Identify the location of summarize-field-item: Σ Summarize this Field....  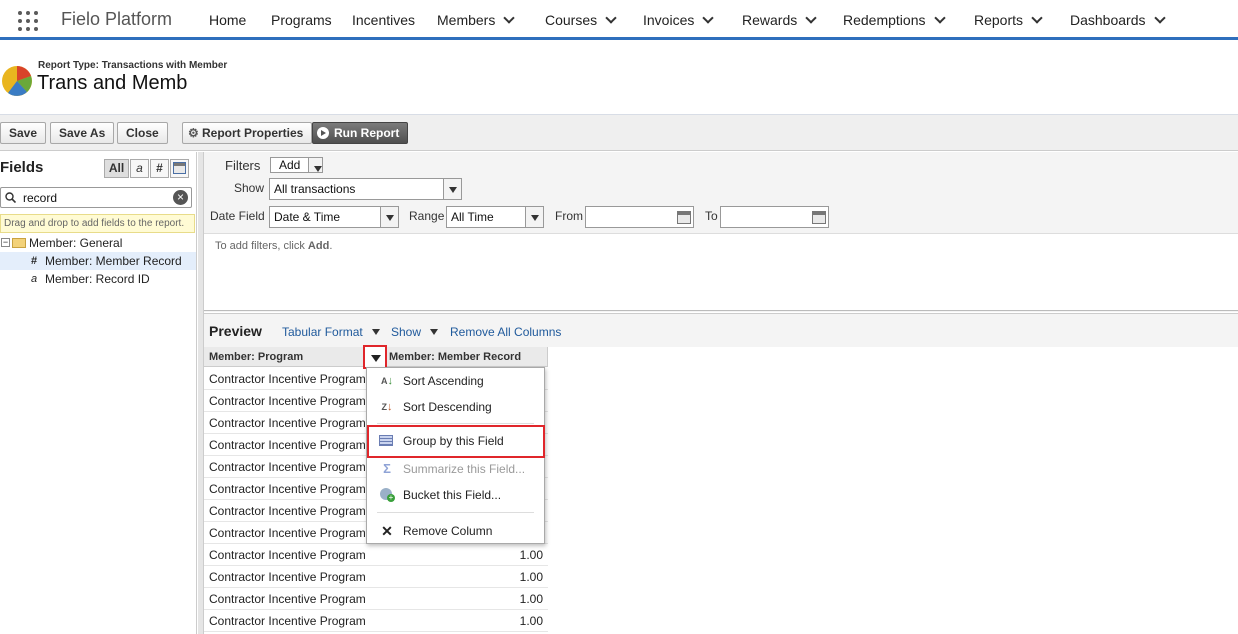
(455, 469).